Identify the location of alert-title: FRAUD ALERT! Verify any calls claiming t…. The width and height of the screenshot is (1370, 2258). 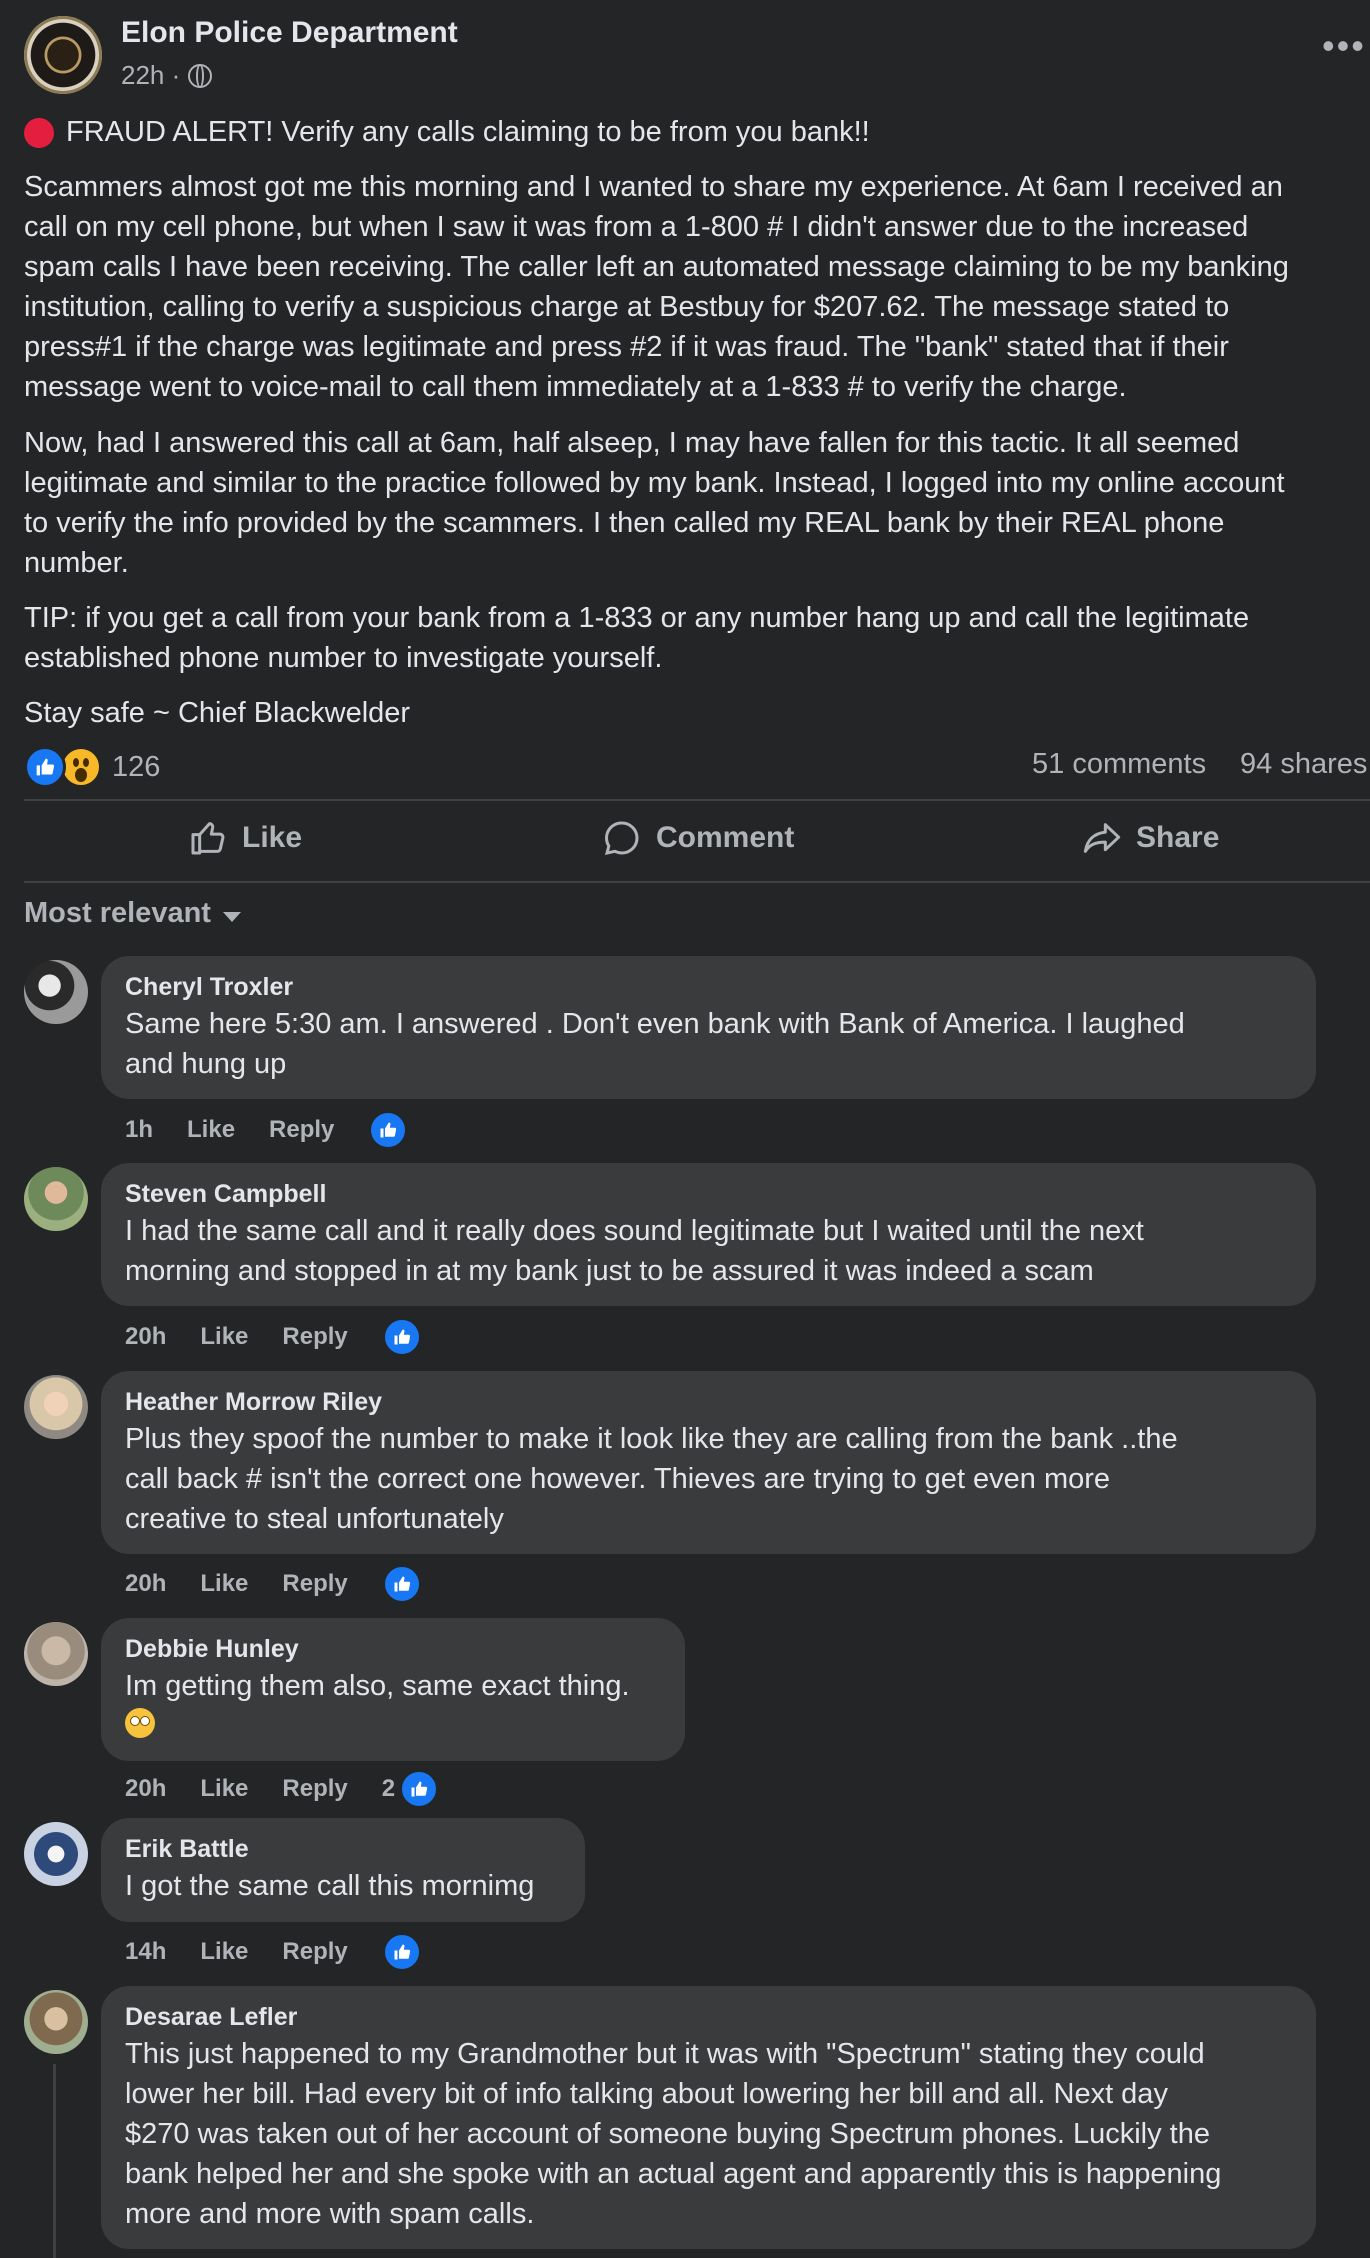
(468, 132).